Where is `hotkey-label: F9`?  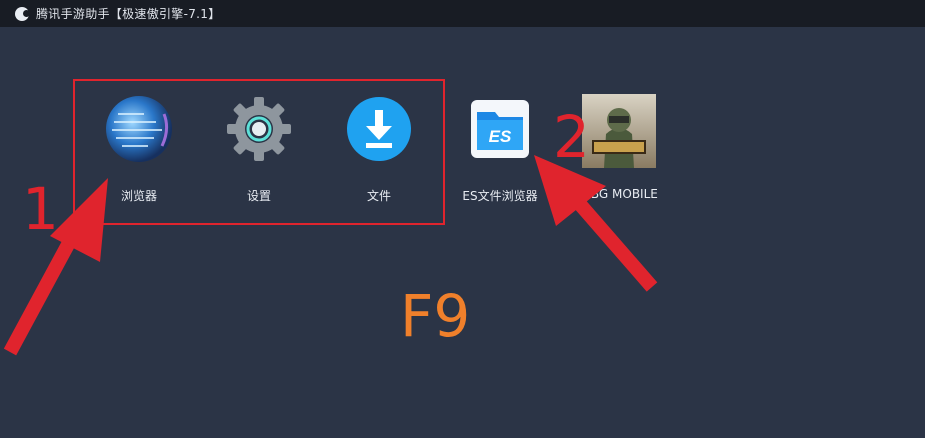
hotkey-label: F9 is located at coordinates (435, 316).